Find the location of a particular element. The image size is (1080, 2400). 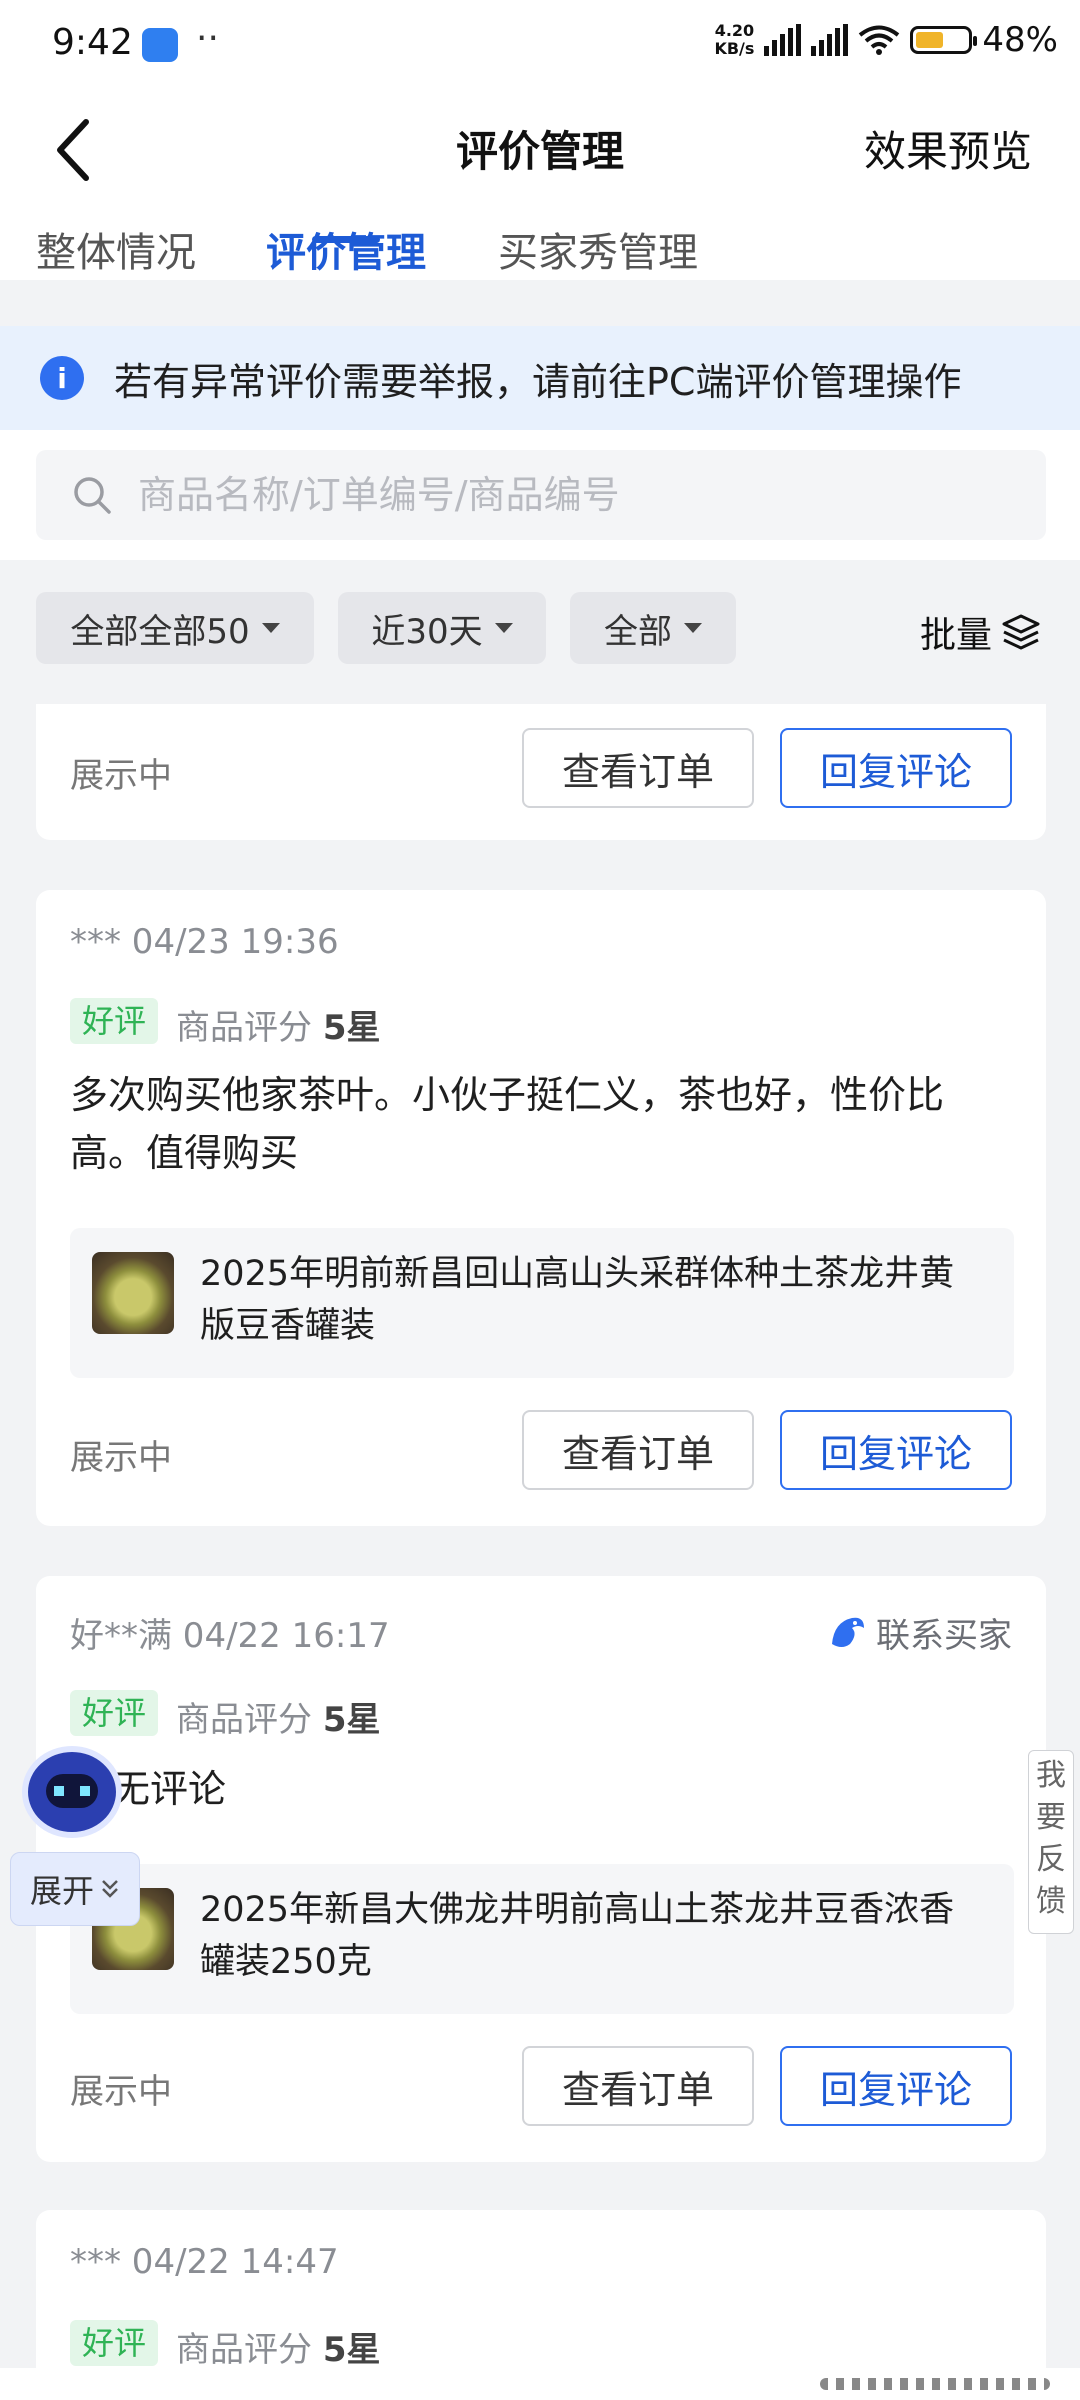

tab-bar: 整体情况 评价管理 买家秀管理 is located at coordinates (540, 250).